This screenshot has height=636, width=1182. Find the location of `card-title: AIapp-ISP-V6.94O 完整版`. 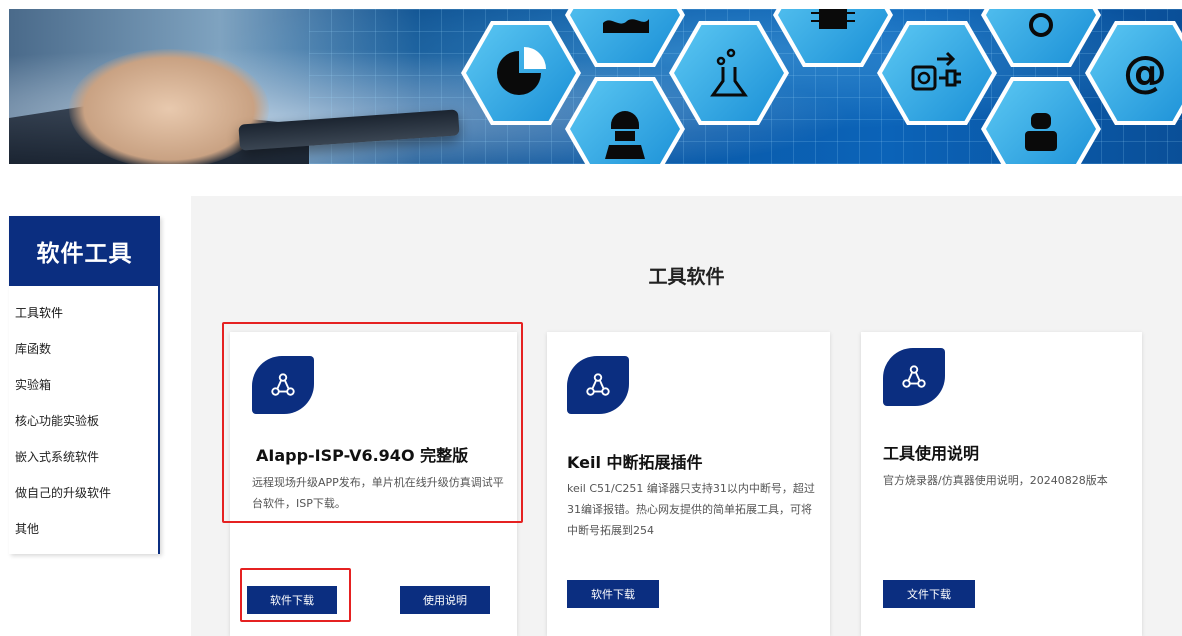

card-title: AIapp-ISP-V6.94O 完整版 is located at coordinates (362, 455).